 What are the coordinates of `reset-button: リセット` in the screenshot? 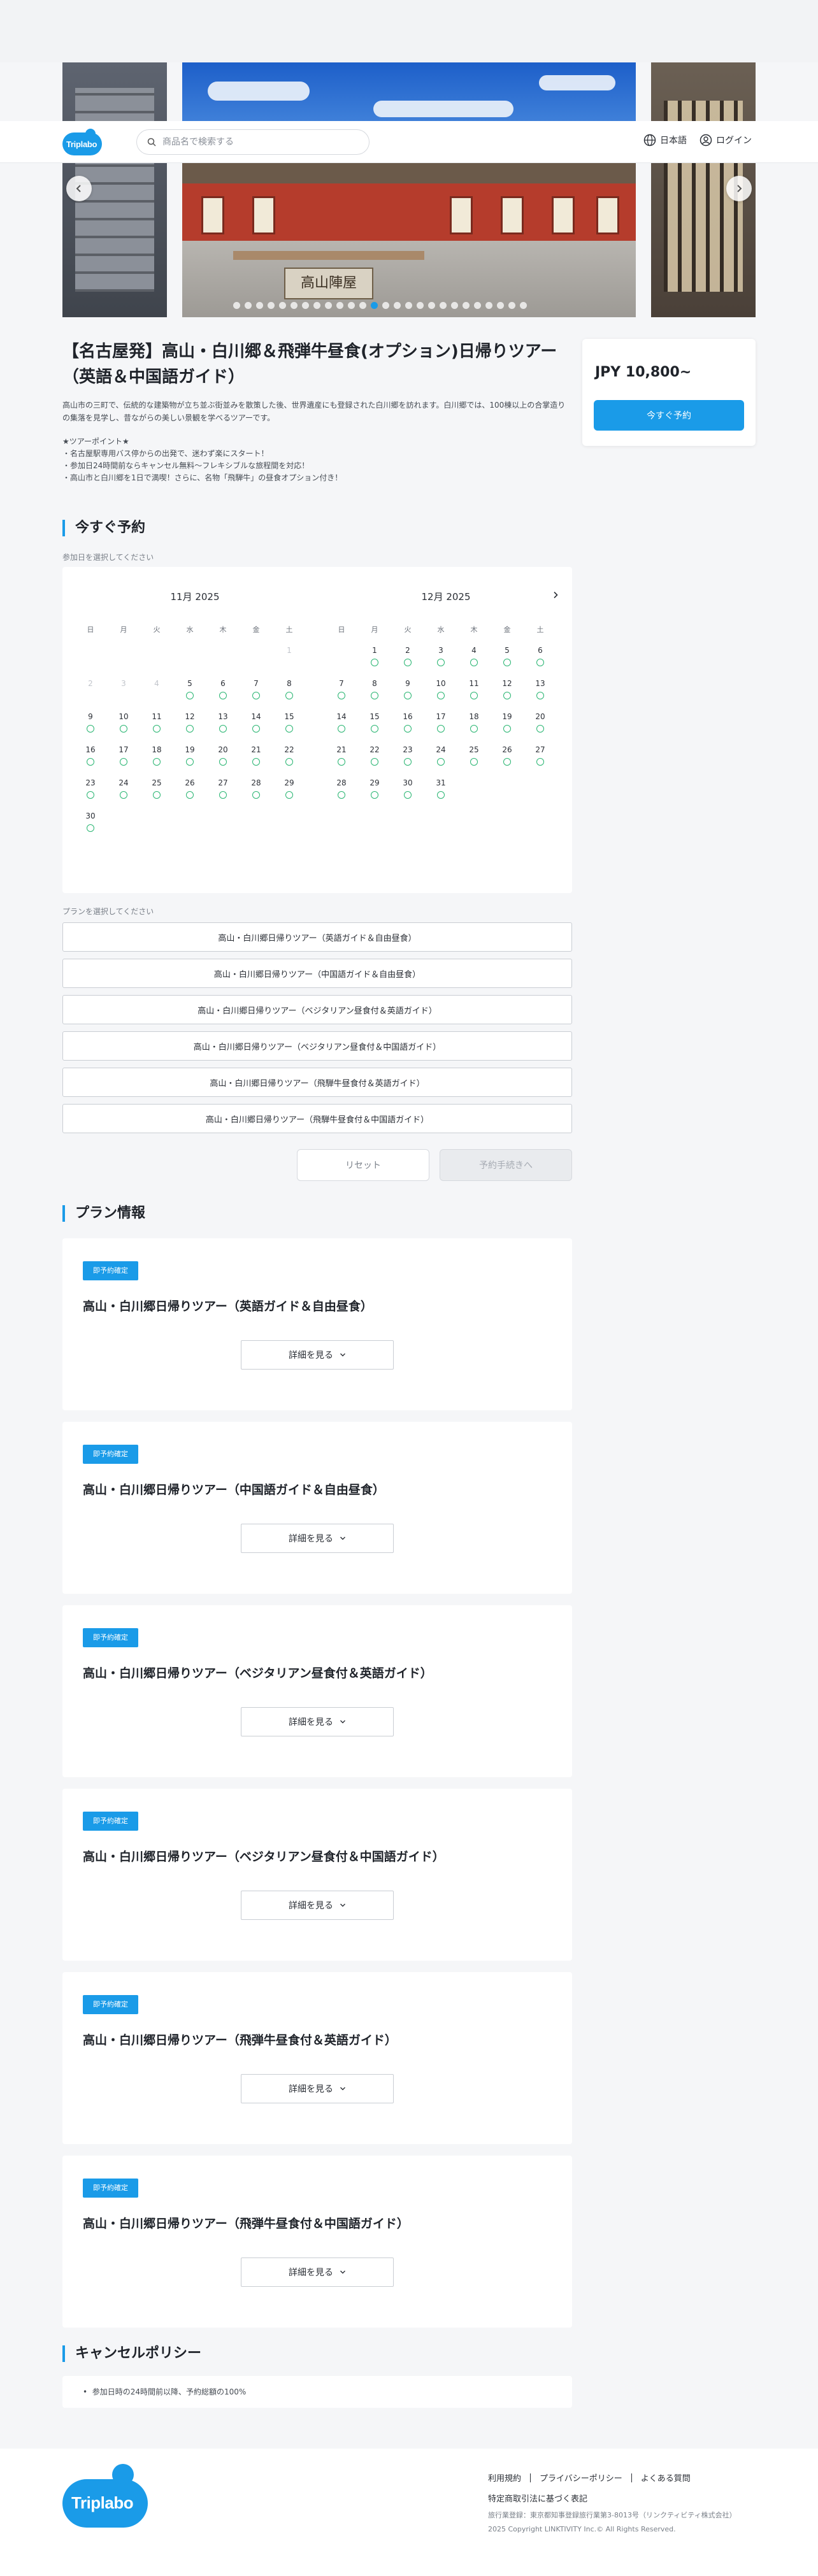 It's located at (363, 1165).